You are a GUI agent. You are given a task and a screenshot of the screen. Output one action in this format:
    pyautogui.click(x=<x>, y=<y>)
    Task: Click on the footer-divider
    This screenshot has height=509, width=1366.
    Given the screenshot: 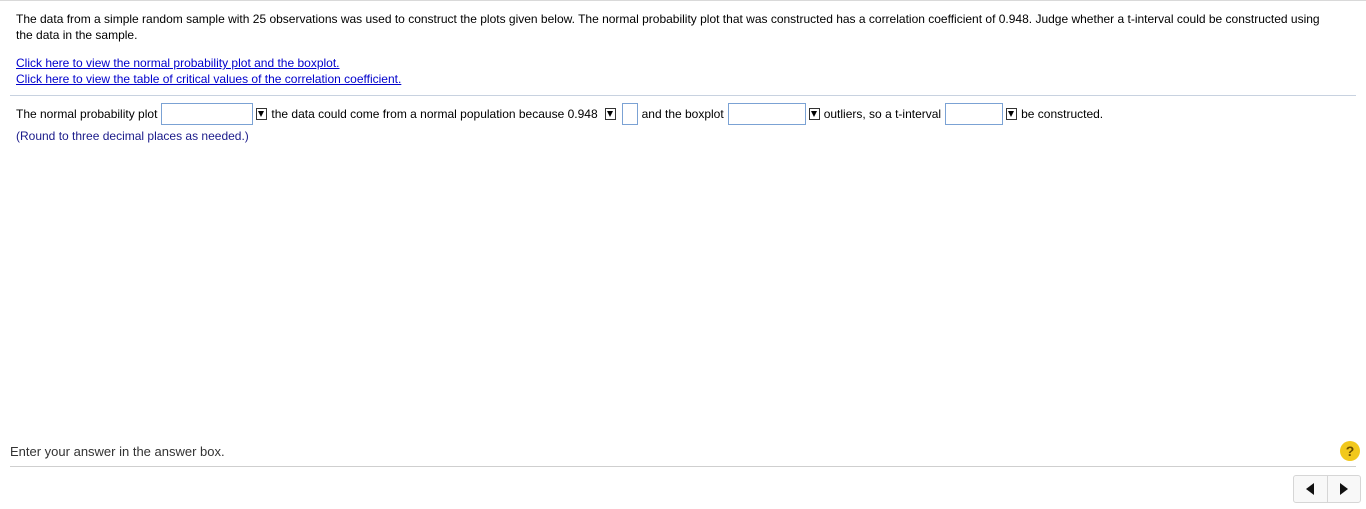 What is the action you would take?
    pyautogui.click(x=683, y=466)
    